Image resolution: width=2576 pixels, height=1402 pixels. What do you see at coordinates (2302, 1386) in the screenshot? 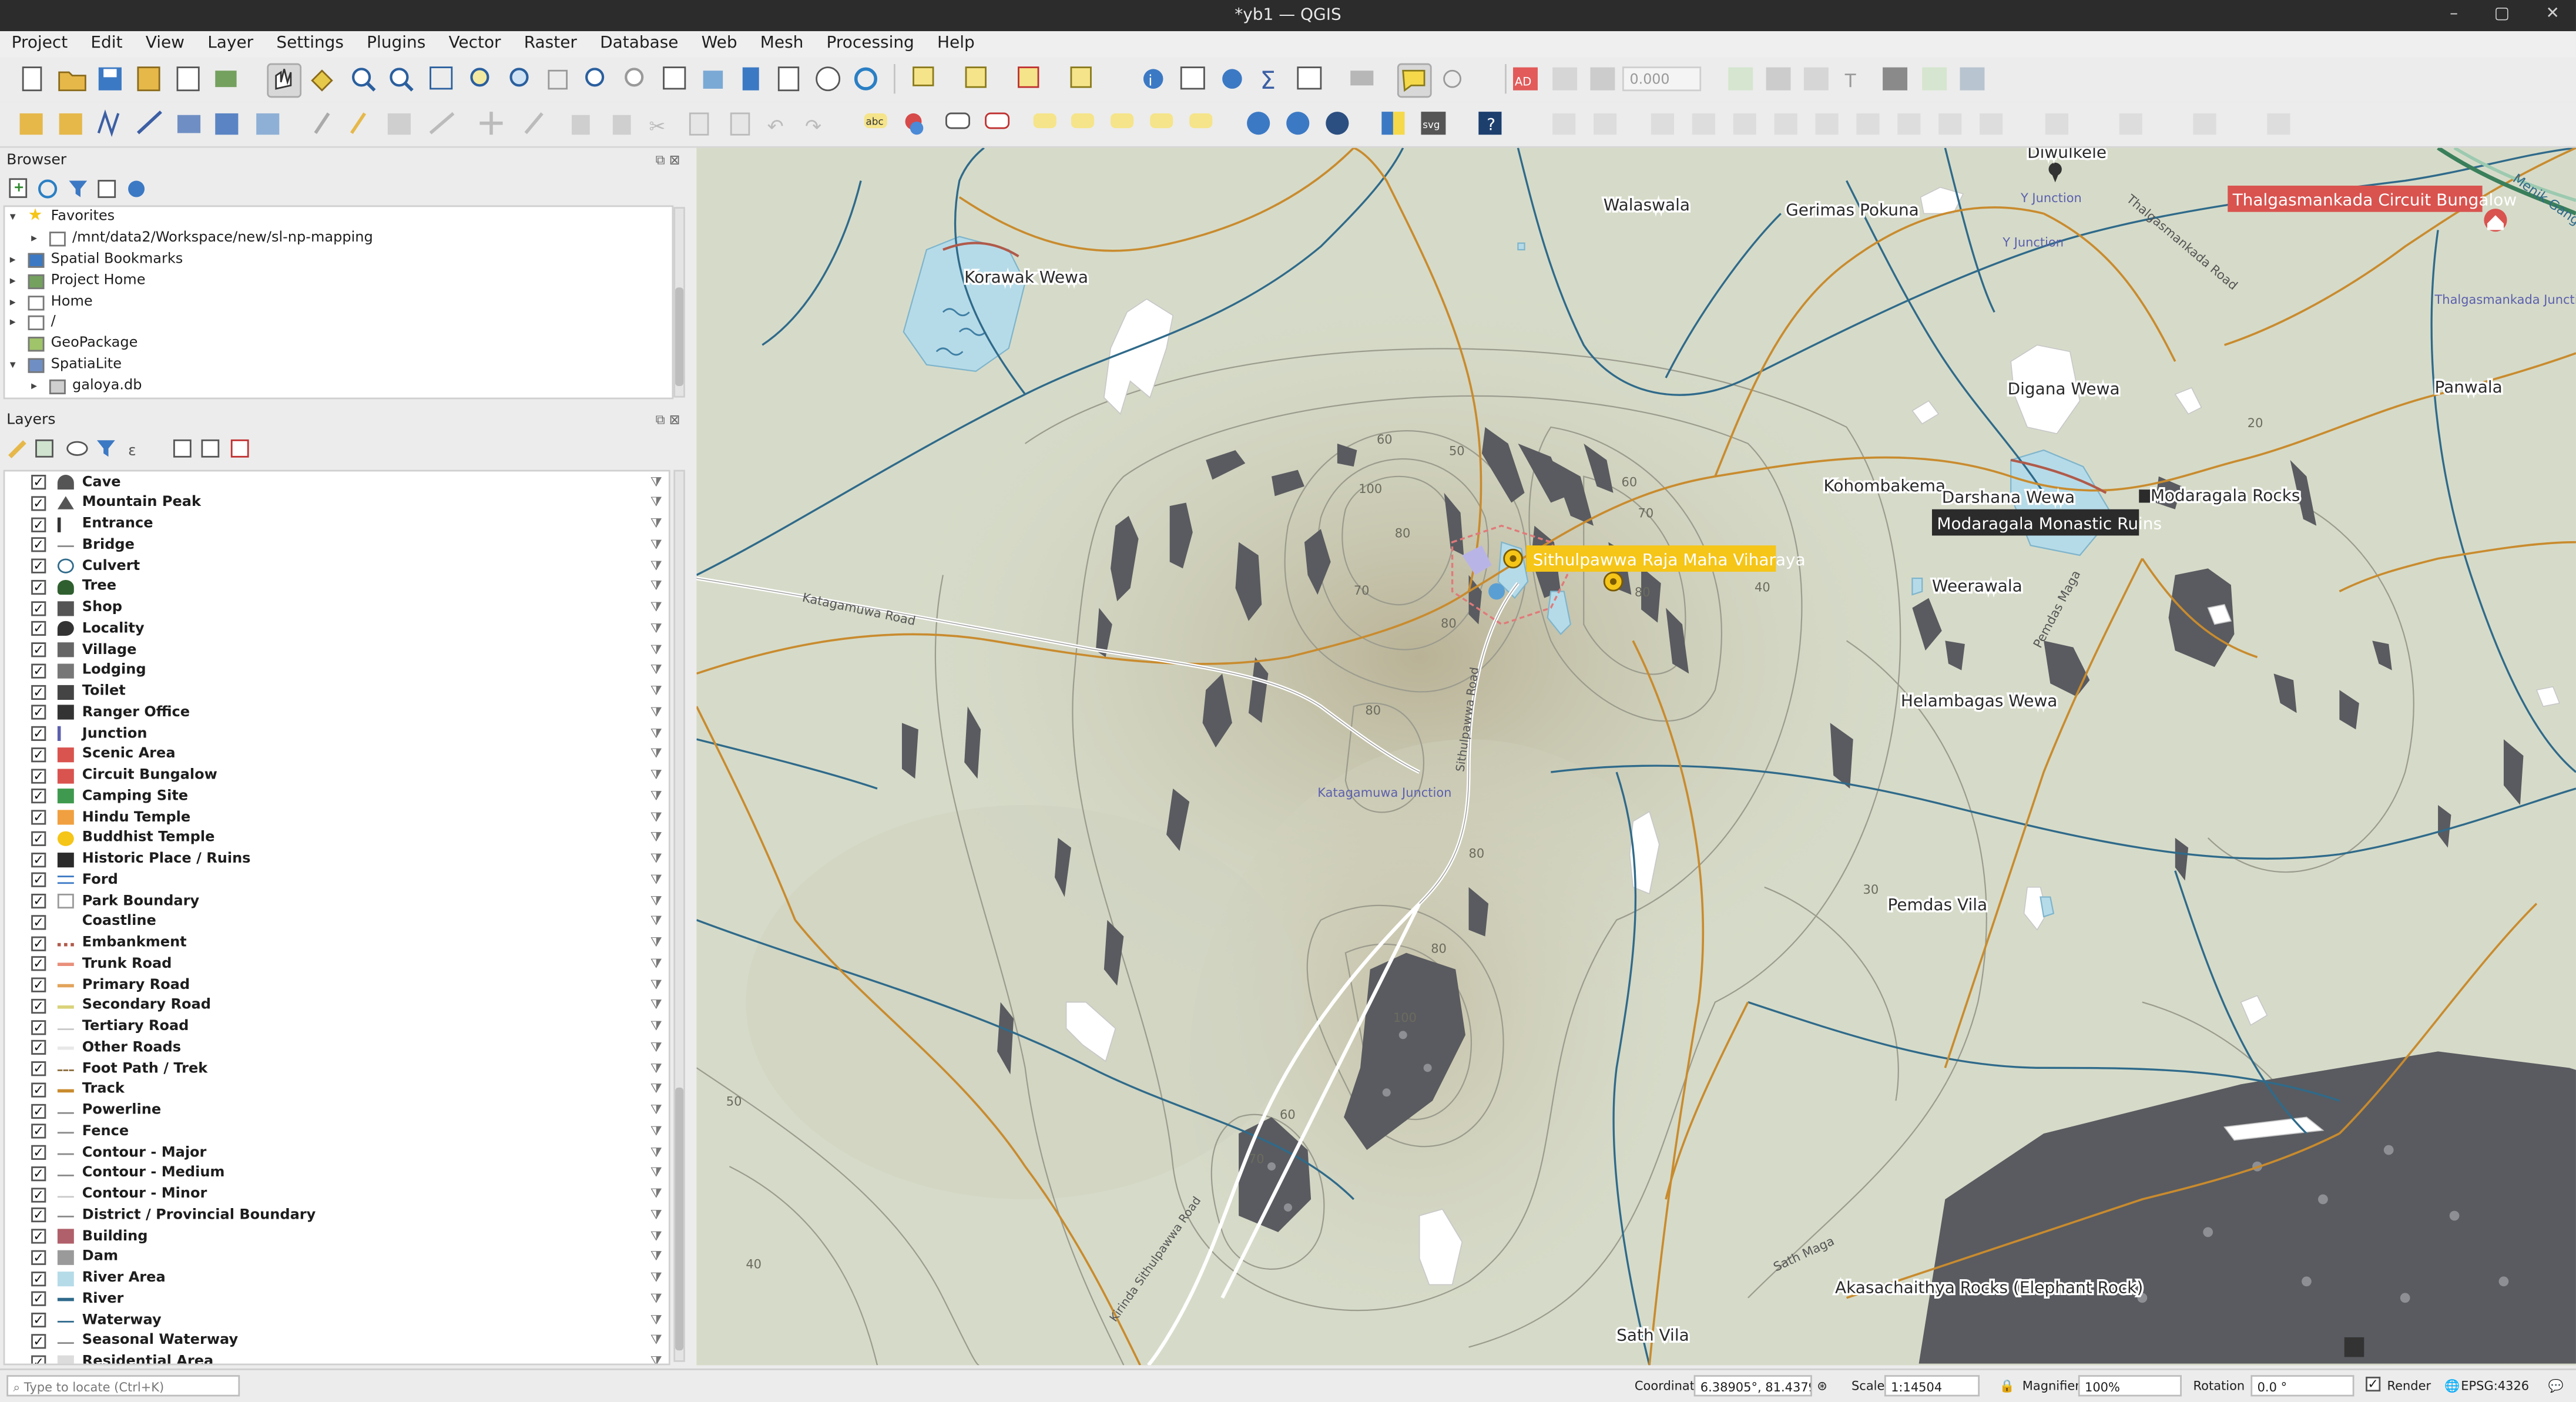
I see `rotation-field: 0.0 °` at bounding box center [2302, 1386].